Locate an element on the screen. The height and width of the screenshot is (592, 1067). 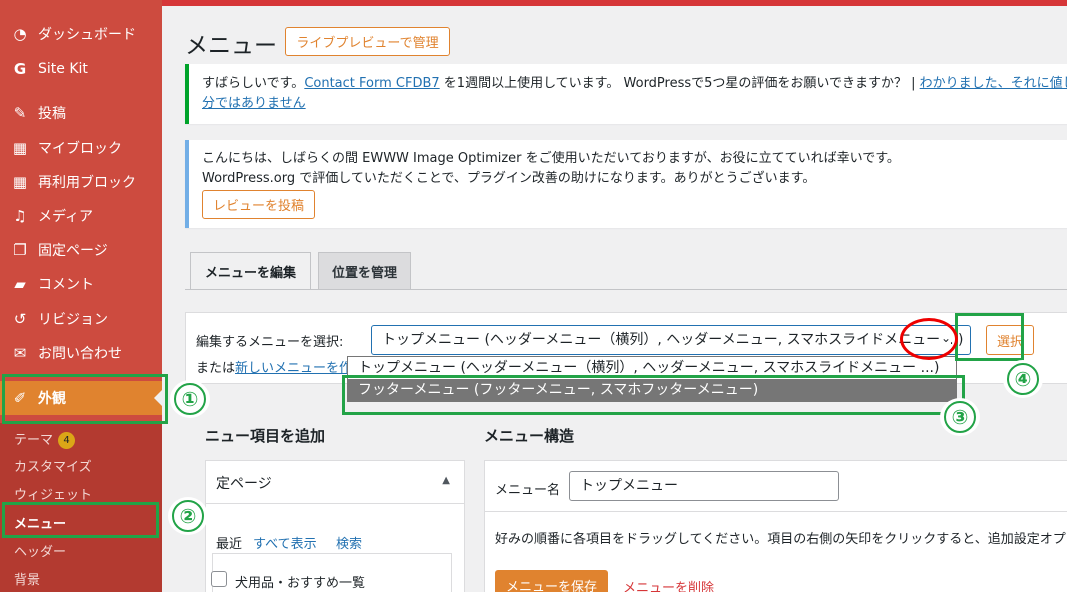
comment-icon: ▰ is located at coordinates (20, 284).